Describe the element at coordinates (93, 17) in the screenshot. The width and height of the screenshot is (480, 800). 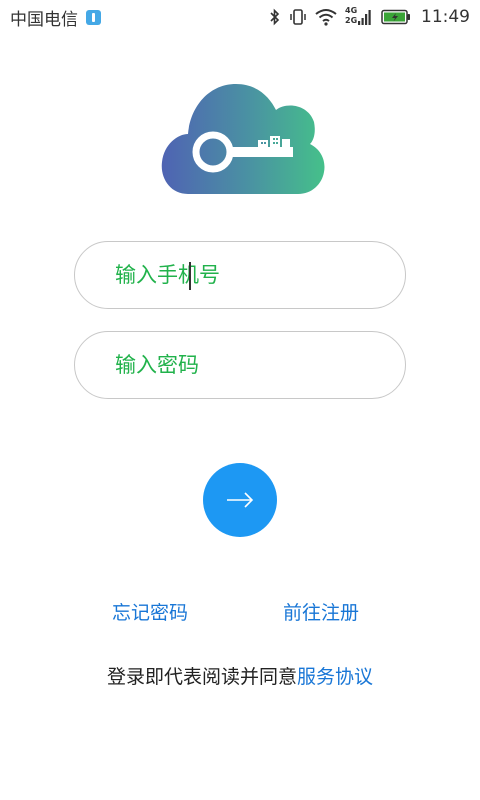
I see `usb-icon` at that location.